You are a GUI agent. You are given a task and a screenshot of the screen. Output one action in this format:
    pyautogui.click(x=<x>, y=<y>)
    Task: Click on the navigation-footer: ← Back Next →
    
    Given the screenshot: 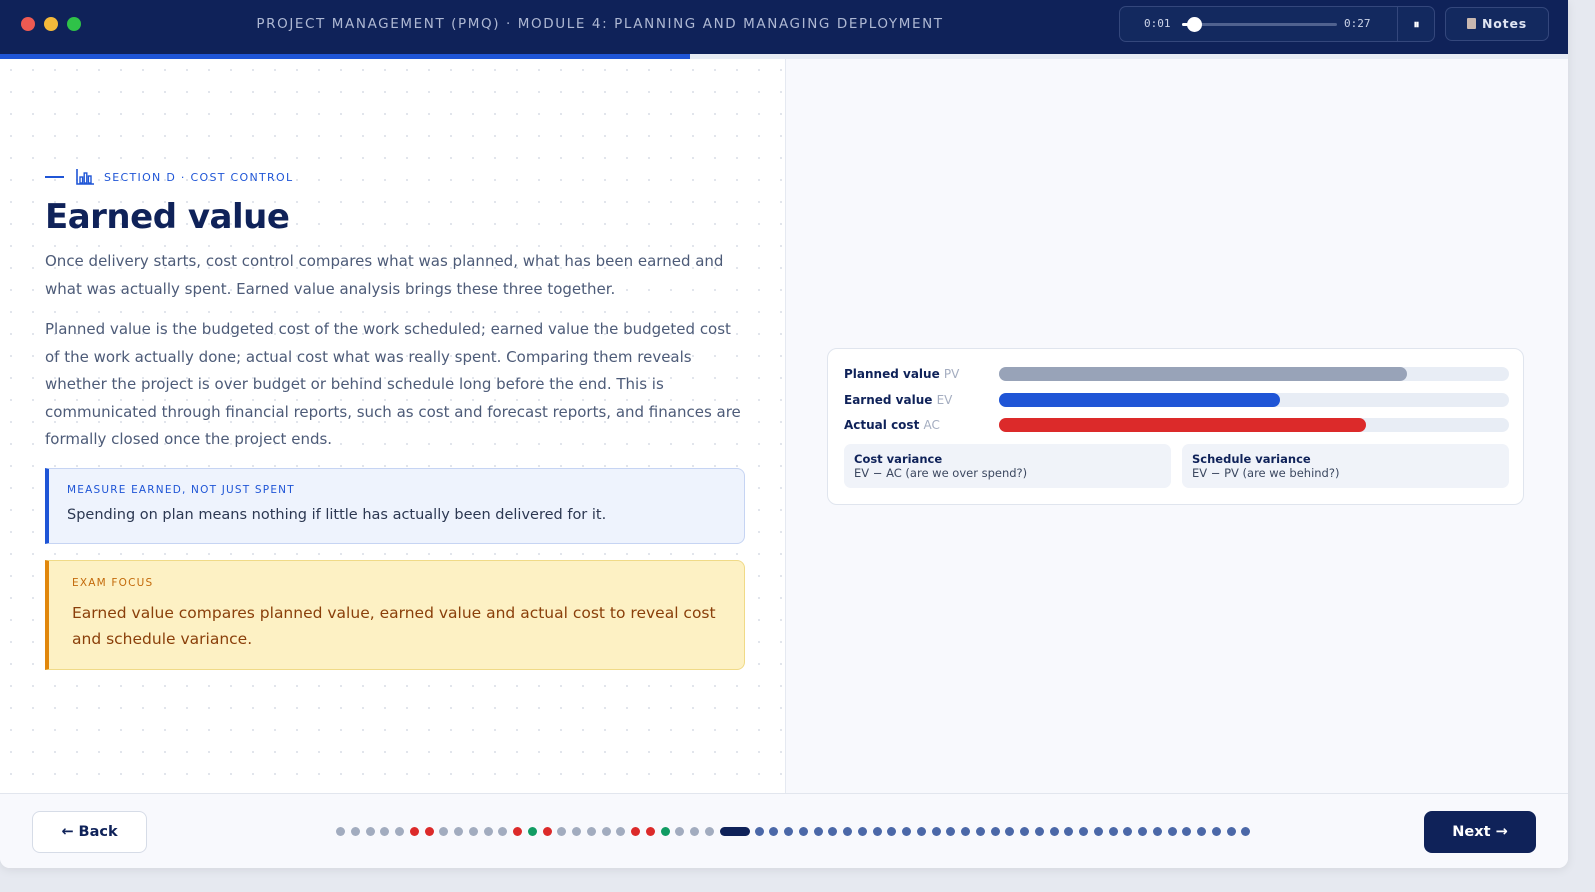 What is the action you would take?
    pyautogui.click(x=784, y=830)
    